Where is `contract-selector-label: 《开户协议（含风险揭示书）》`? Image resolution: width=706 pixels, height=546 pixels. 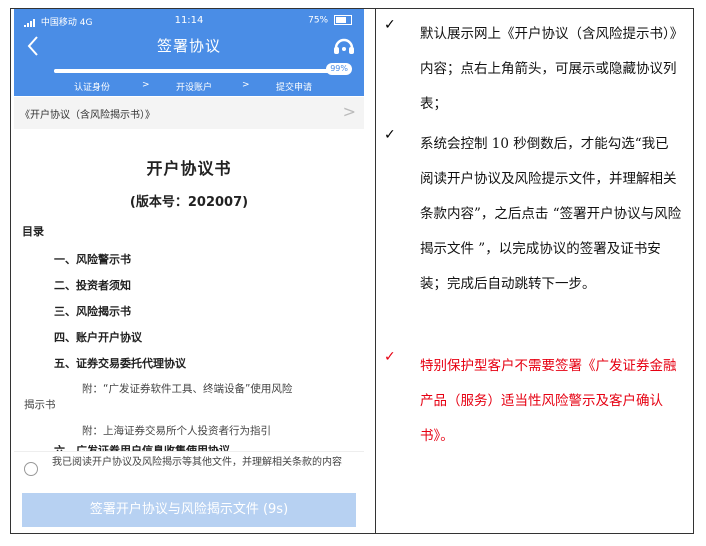 contract-selector-label: 《开户协议（含风险揭示书）》 is located at coordinates (87, 115).